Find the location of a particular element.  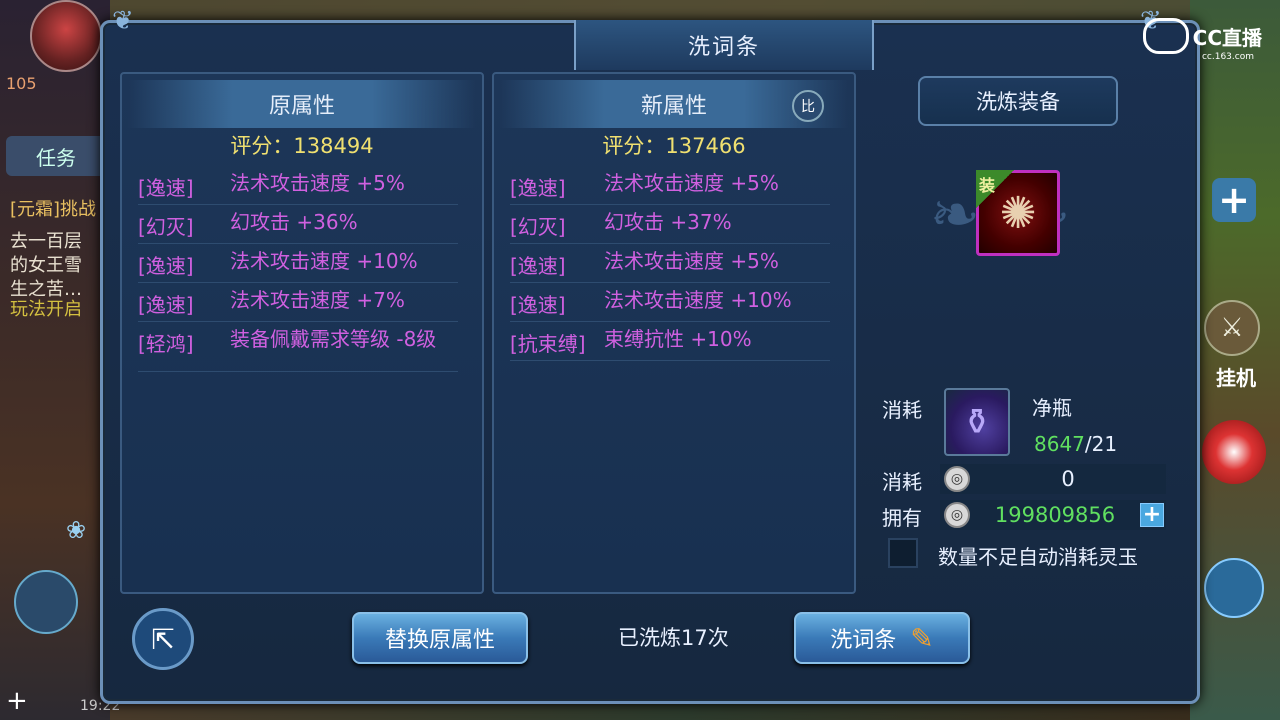

top-status-strip is located at coordinates (640, 11).